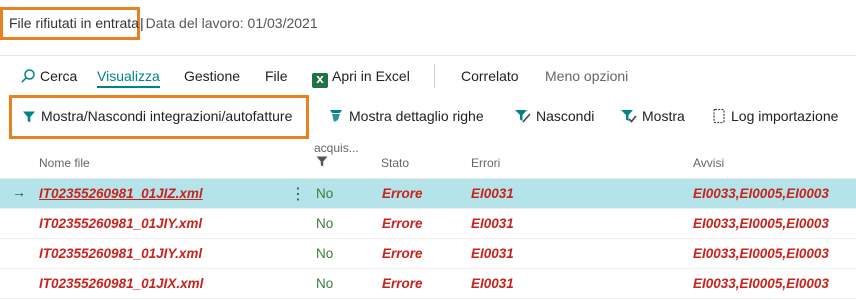 This screenshot has width=856, height=300. I want to click on hide-button: Nascondi, so click(554, 116).